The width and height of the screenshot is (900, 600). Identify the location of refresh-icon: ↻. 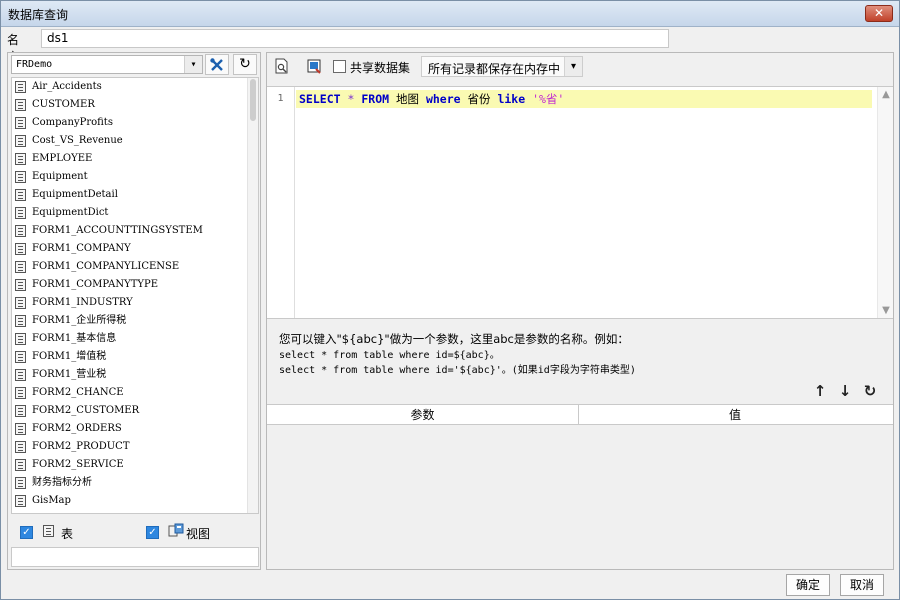
(870, 391).